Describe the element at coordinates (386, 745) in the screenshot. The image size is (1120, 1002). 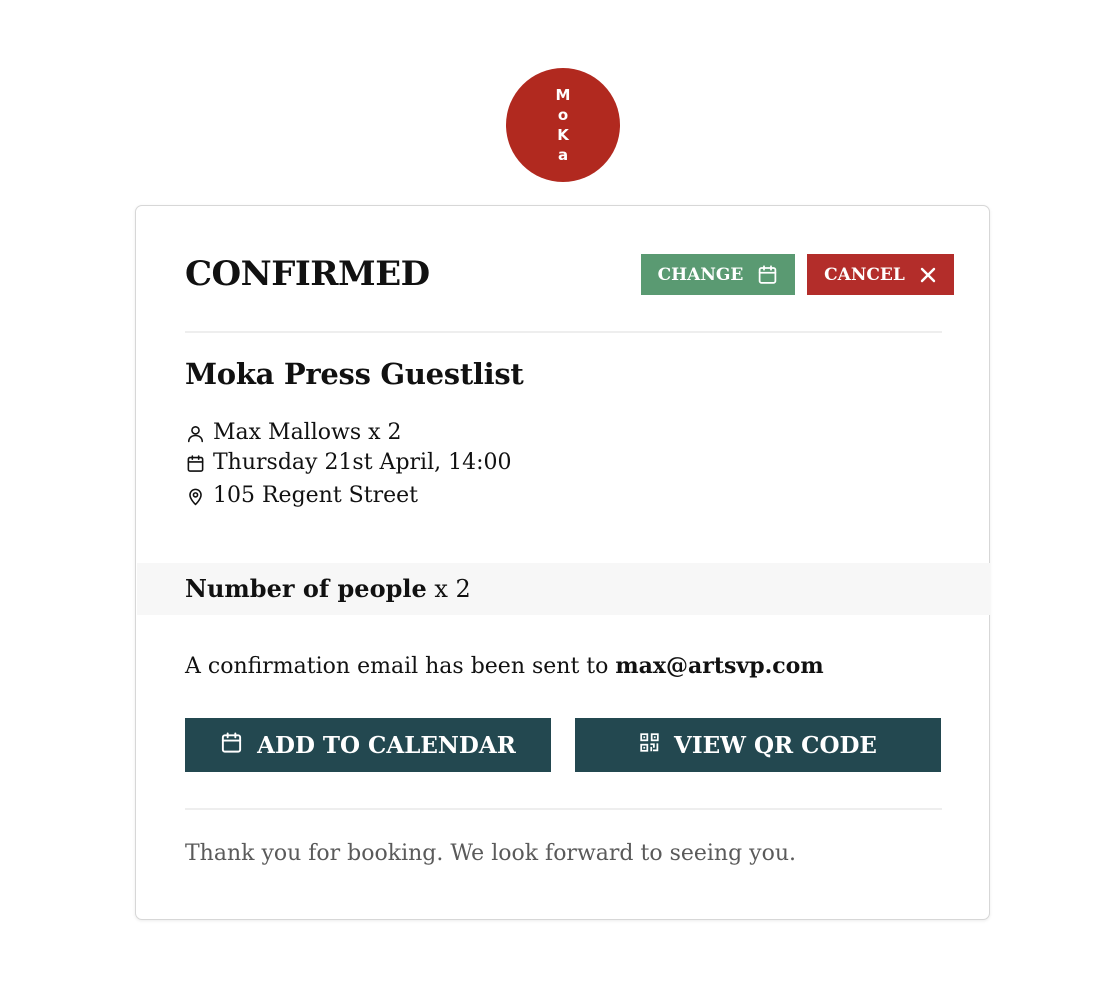
I see `add-to-calendar-label: ADD TO CALENDAR` at that location.